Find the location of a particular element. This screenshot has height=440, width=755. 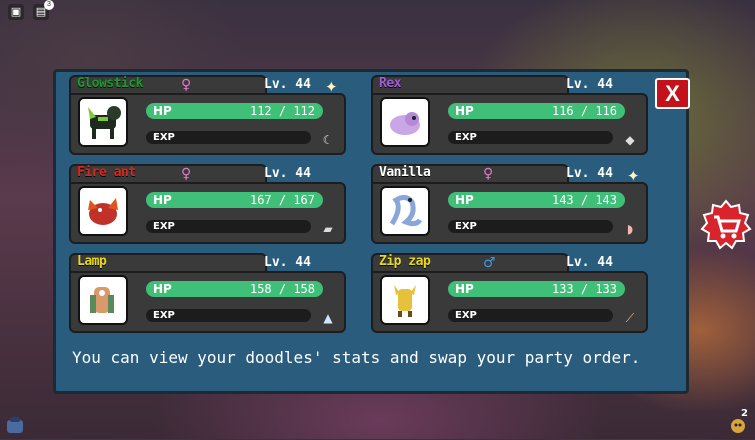

party-count-badge: 2 is located at coordinates (744, 413).